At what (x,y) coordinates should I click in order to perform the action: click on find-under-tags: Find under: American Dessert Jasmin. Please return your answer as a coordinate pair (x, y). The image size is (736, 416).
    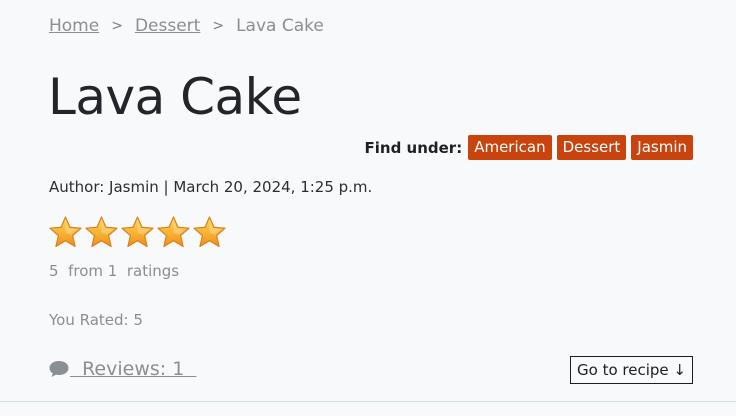
    Looking at the image, I should click on (528, 147).